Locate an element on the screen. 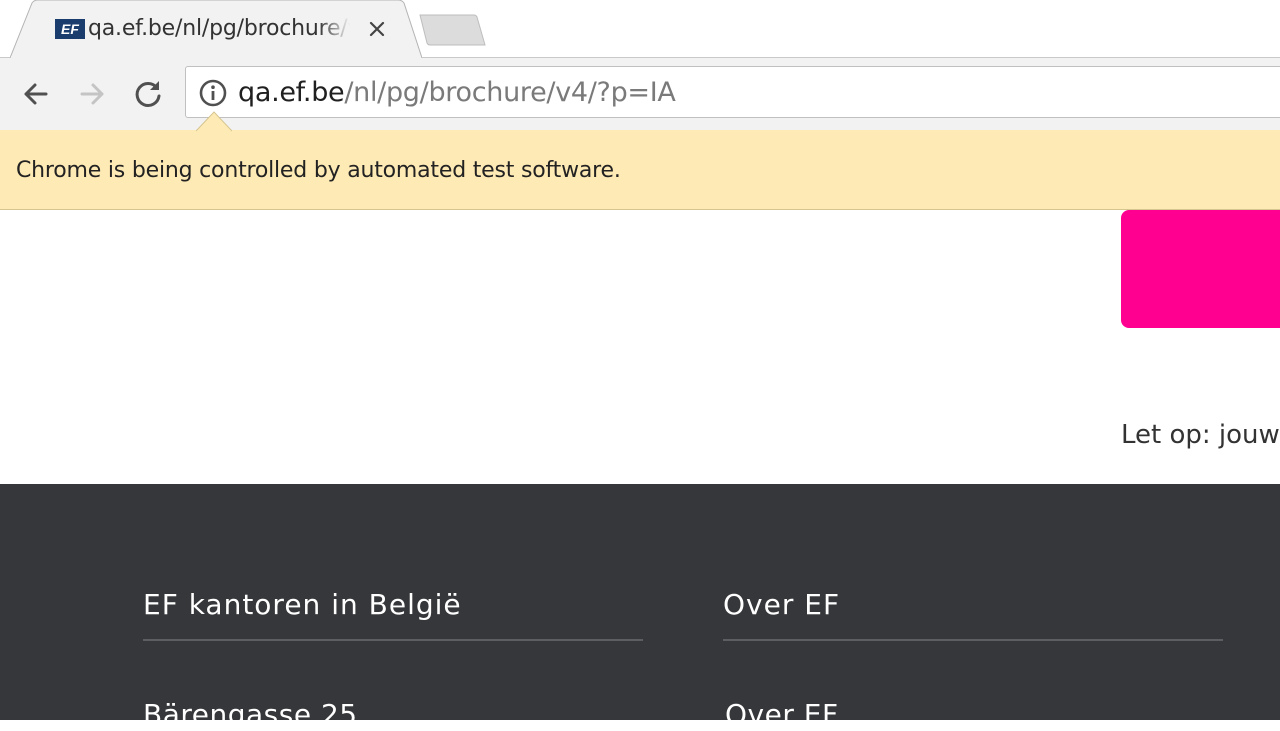  browser-tab-active: EF qa.ef.be/nl/pg/brochure/v4/?p=IA is located at coordinates (216, 29).